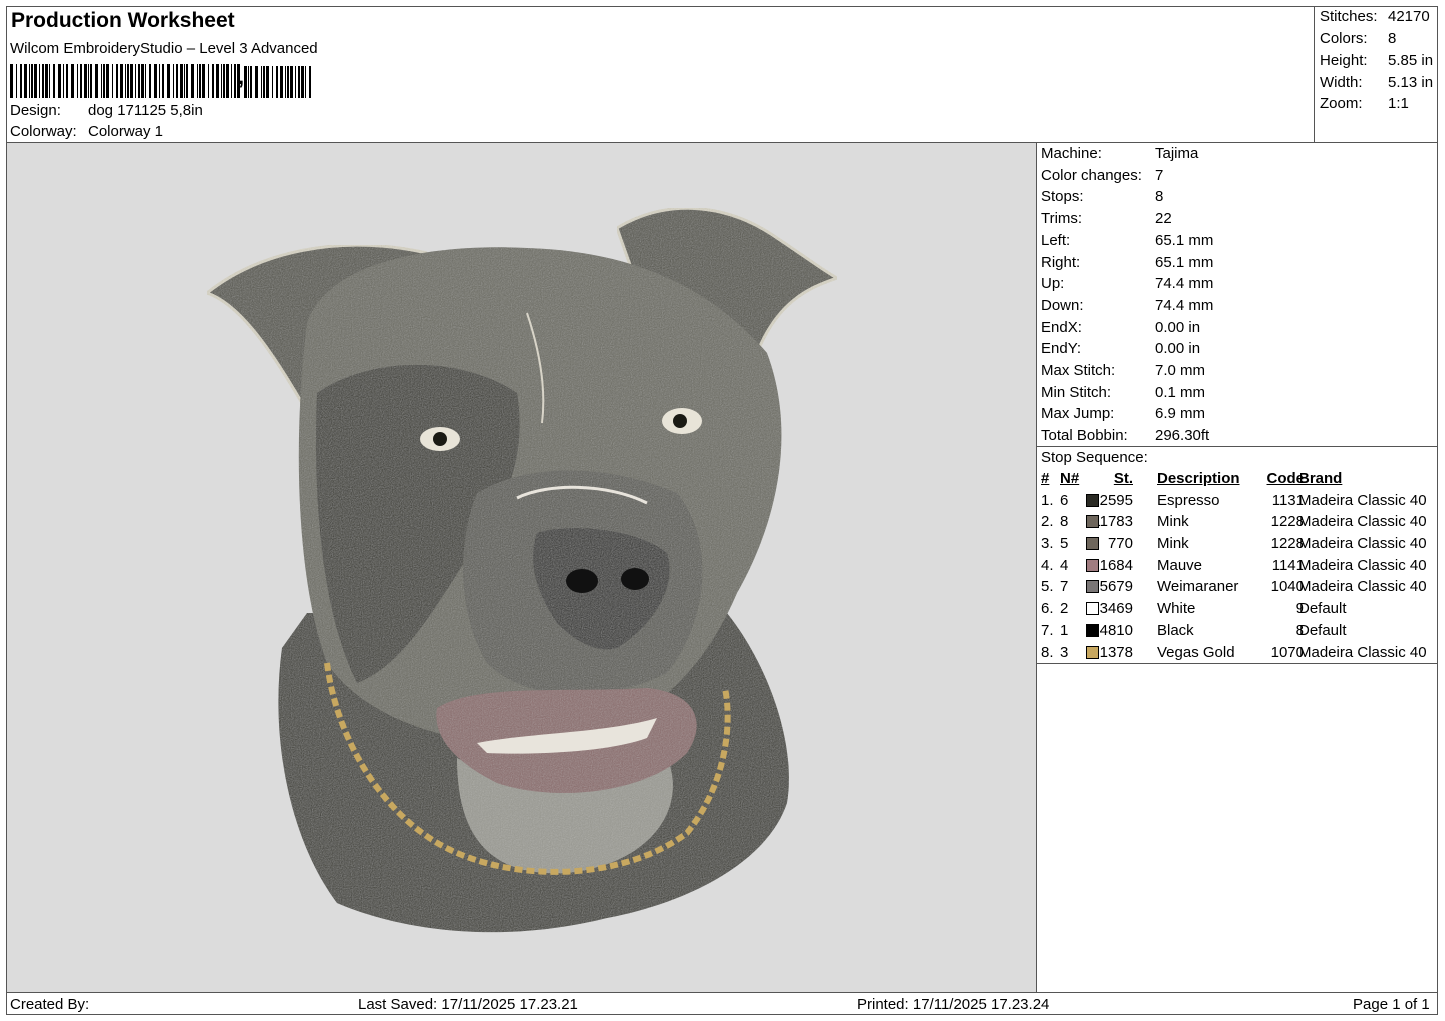 This screenshot has height=1021, width=1445. I want to click on table-row: 7. 1 4810 Black 8 Default, so click(1238, 631).